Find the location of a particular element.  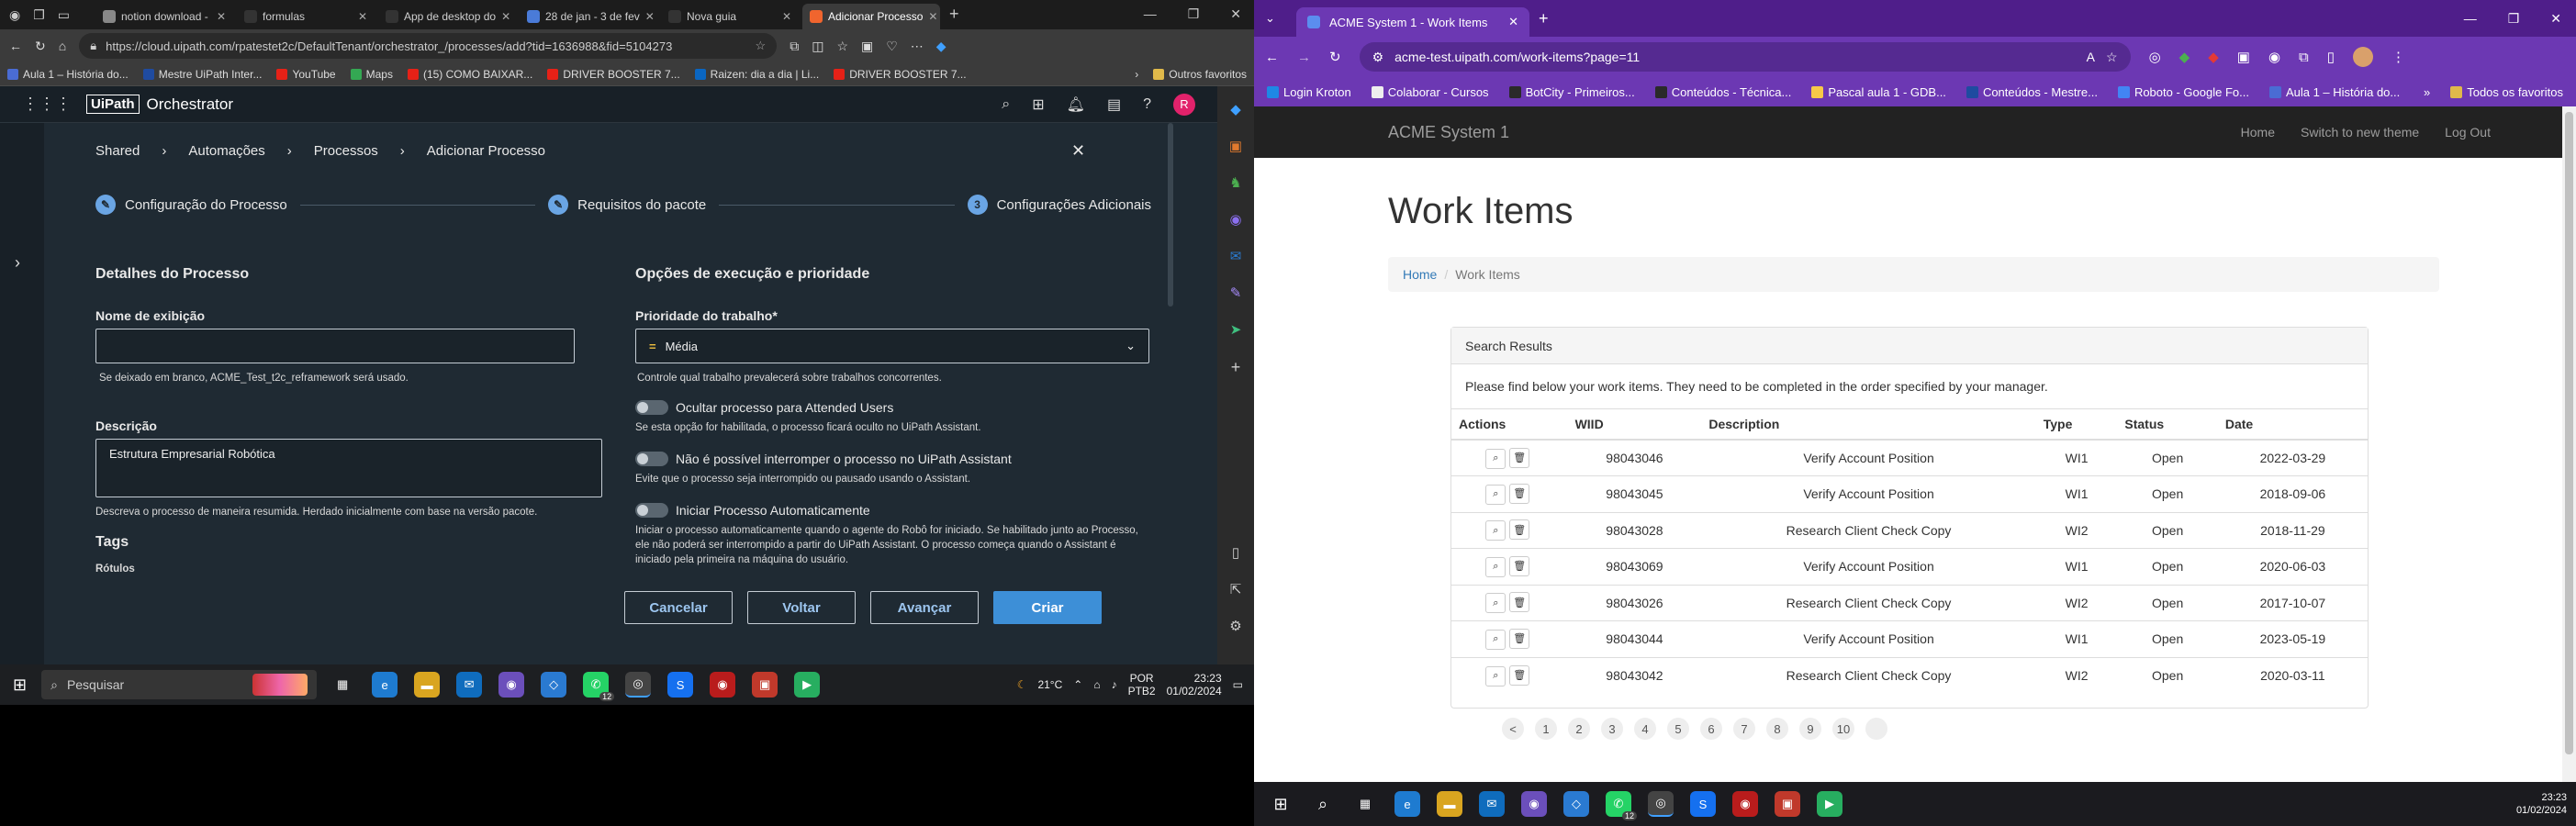

windows-start-icon: ⊞ is located at coordinates (1281, 804).